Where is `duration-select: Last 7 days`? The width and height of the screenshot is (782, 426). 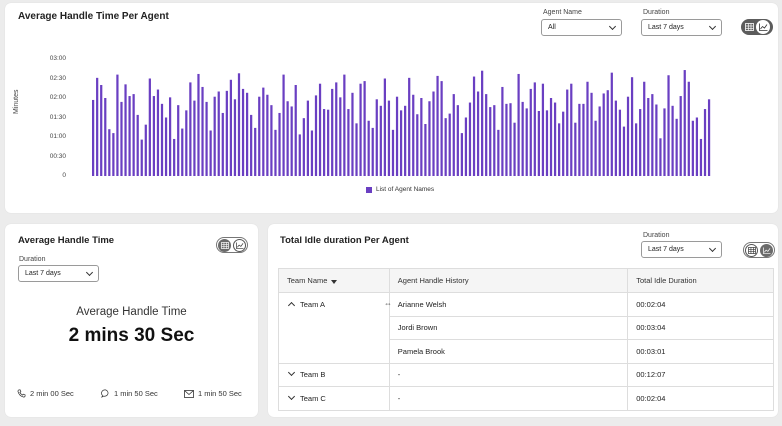
duration-select: Last 7 days is located at coordinates (681, 27).